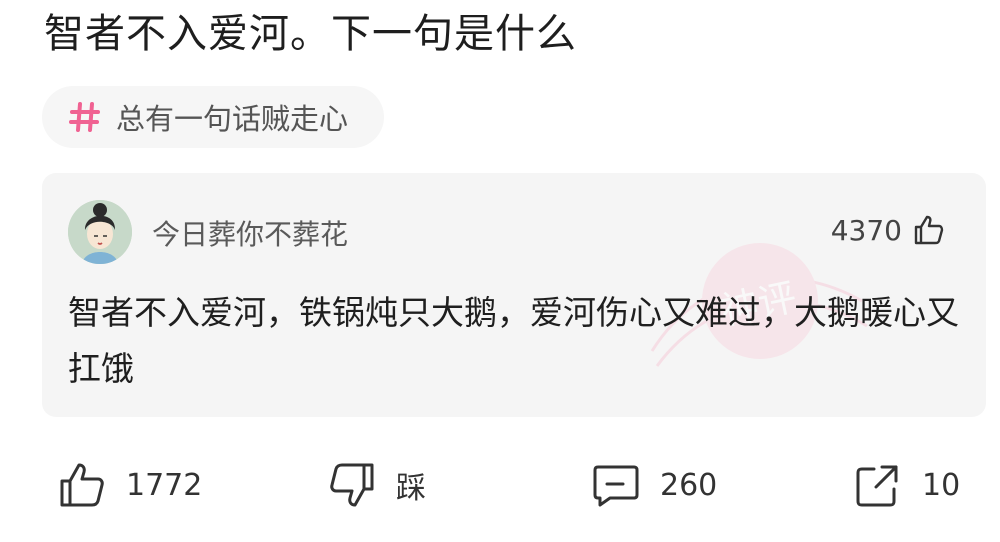 The image size is (1000, 542). I want to click on topic-tag: 总有一句话贼走心, so click(213, 117).